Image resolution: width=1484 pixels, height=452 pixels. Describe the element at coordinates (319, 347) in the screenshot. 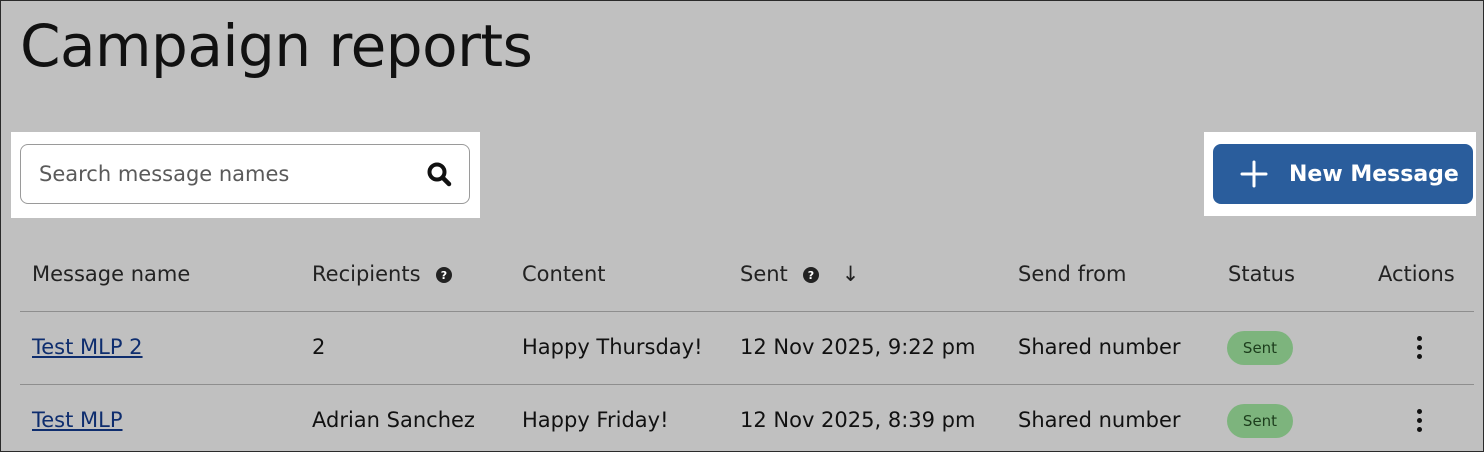

I see `recipients-cell: 2` at that location.